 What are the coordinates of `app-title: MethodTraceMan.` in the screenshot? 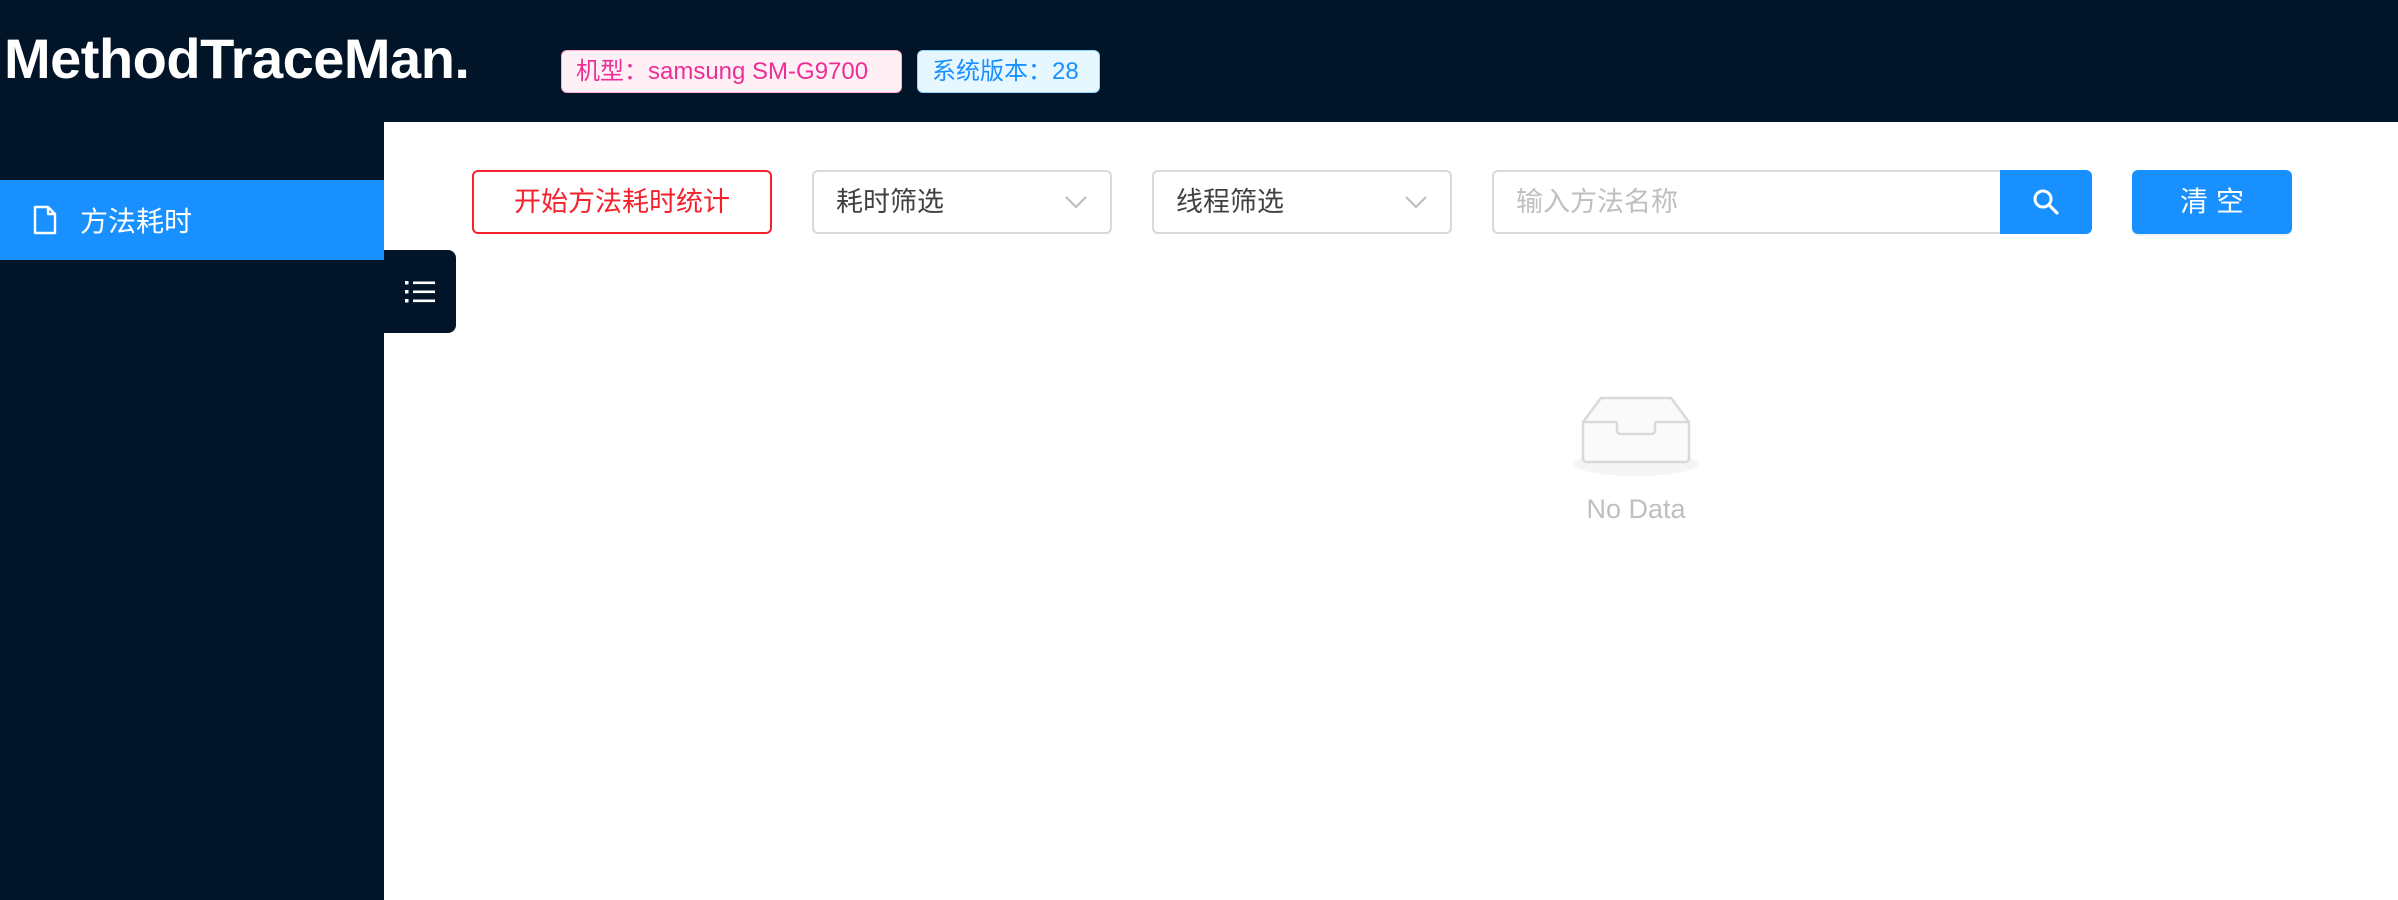 It's located at (237, 58).